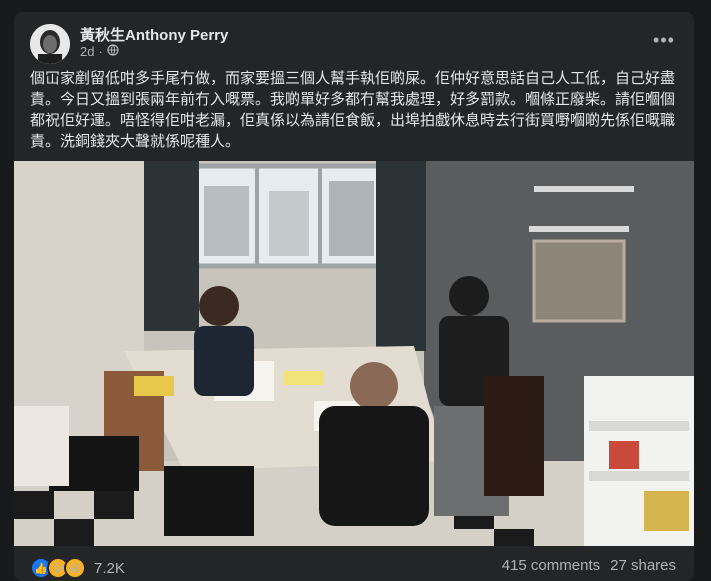 This screenshot has height=581, width=711. I want to click on reaction-count: 7.2K, so click(109, 568).